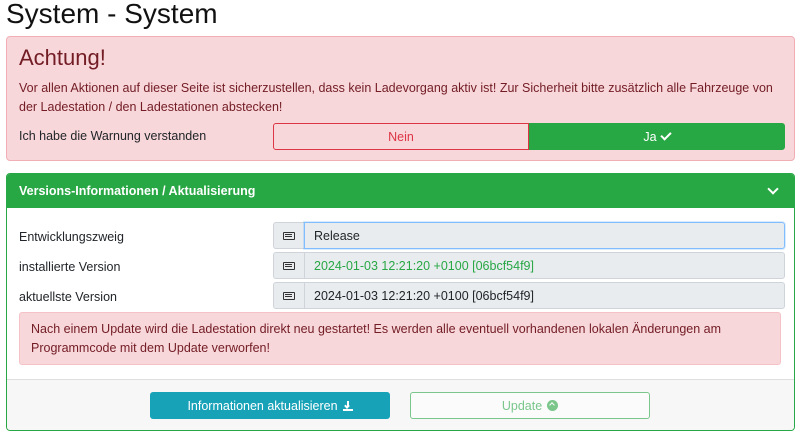 The width and height of the screenshot is (800, 435). I want to click on warning-ack-toggle: Nein Ja, so click(529, 136).